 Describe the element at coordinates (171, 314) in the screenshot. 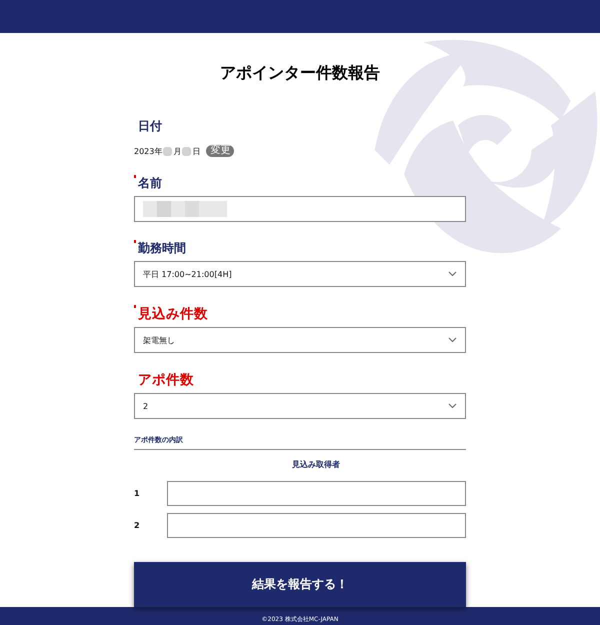

I see `field-label: 見込み件数` at that location.